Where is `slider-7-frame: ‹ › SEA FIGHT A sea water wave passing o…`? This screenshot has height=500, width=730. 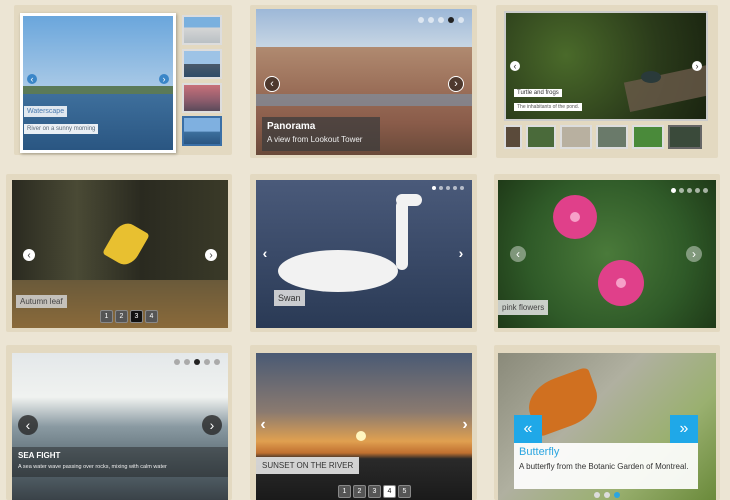 slider-7-frame: ‹ › SEA FIGHT A sea water wave passing o… is located at coordinates (119, 422).